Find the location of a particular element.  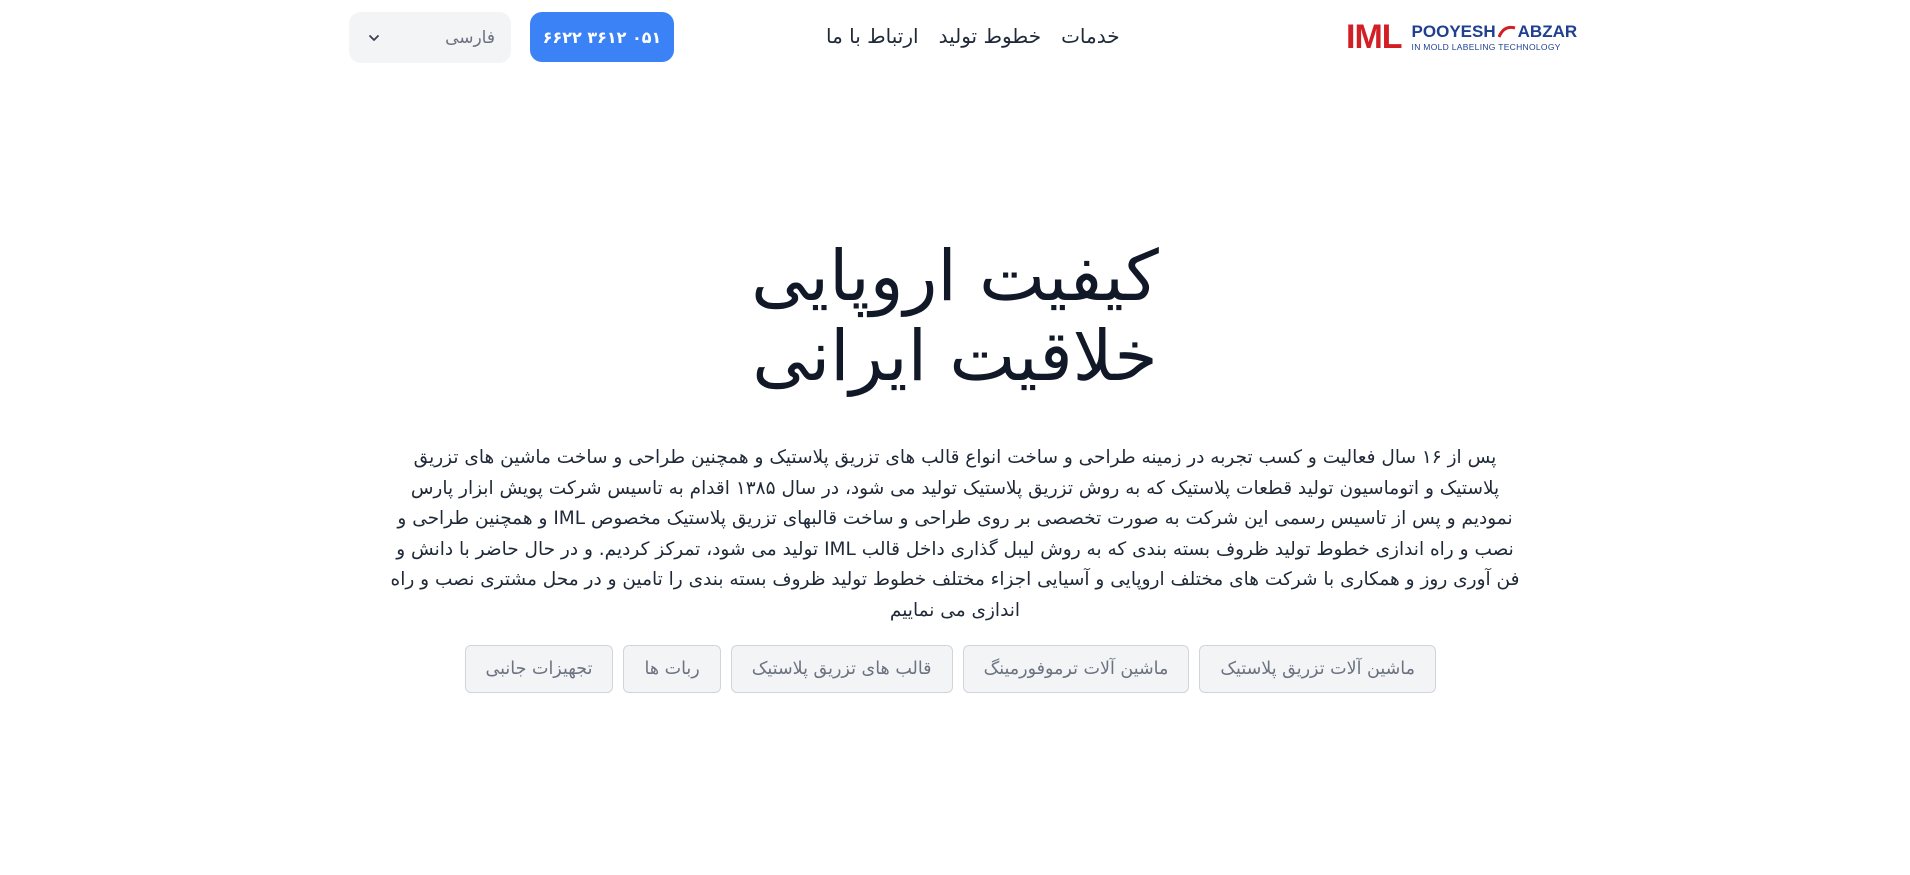

main-nav: خدمات خطوط تولید ارتباط با ما is located at coordinates (973, 36).